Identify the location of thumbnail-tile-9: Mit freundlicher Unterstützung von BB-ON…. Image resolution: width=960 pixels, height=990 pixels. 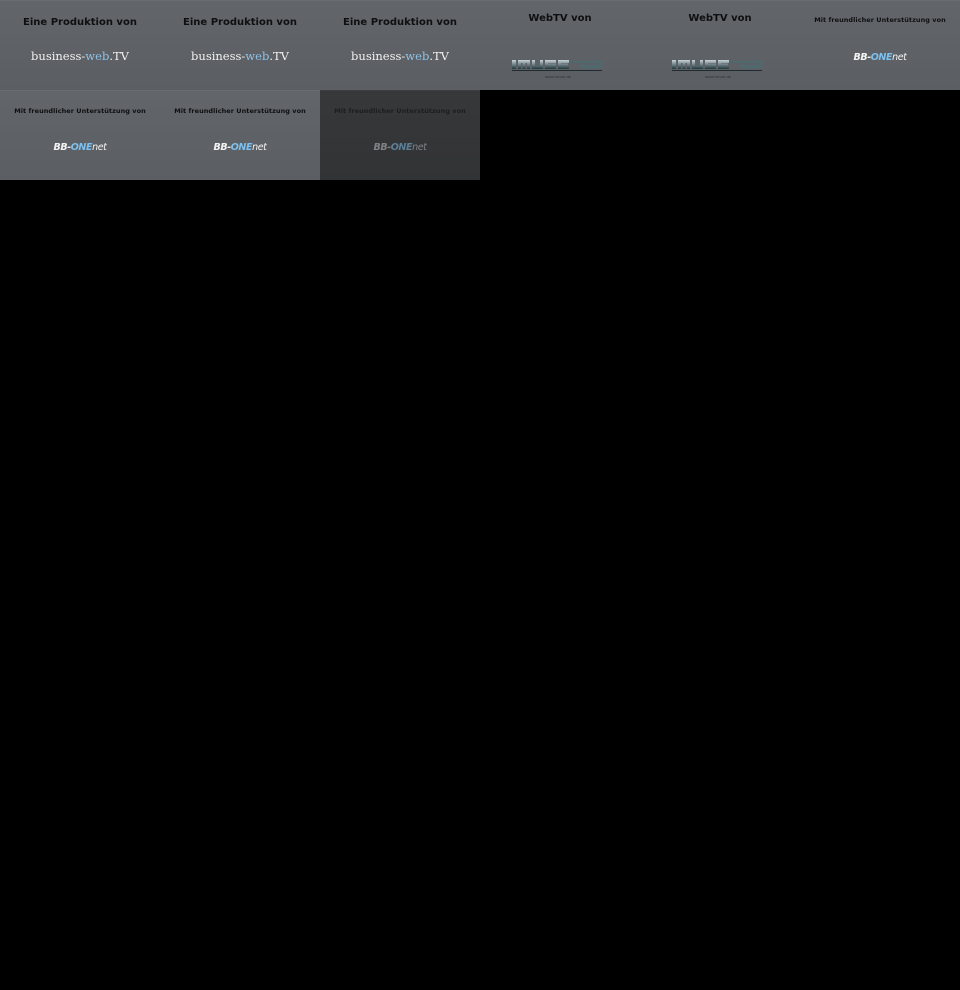
(400, 135).